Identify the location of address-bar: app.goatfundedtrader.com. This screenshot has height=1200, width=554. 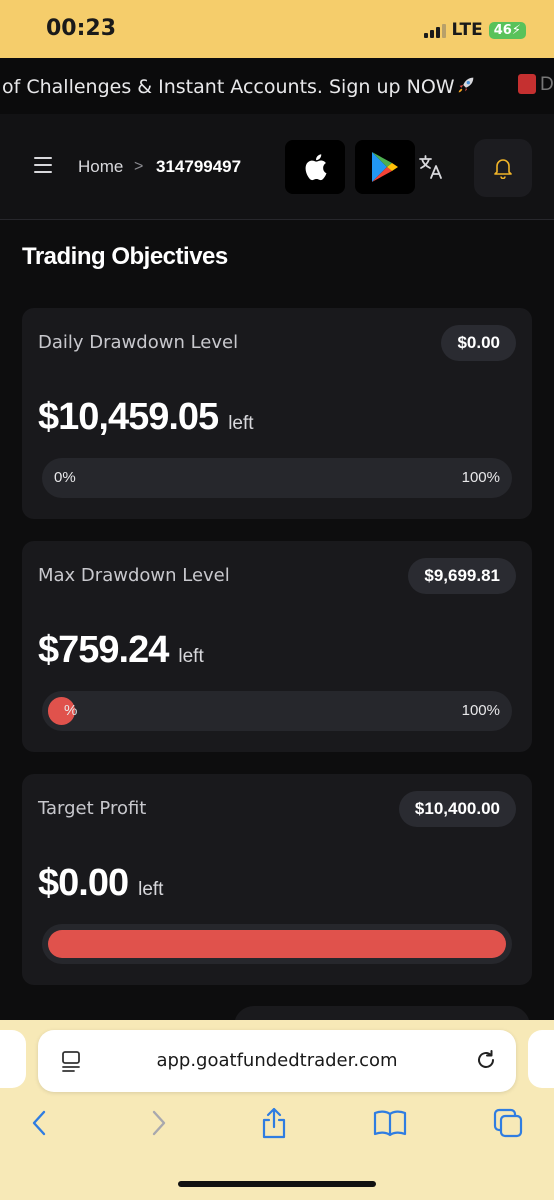
(277, 1061).